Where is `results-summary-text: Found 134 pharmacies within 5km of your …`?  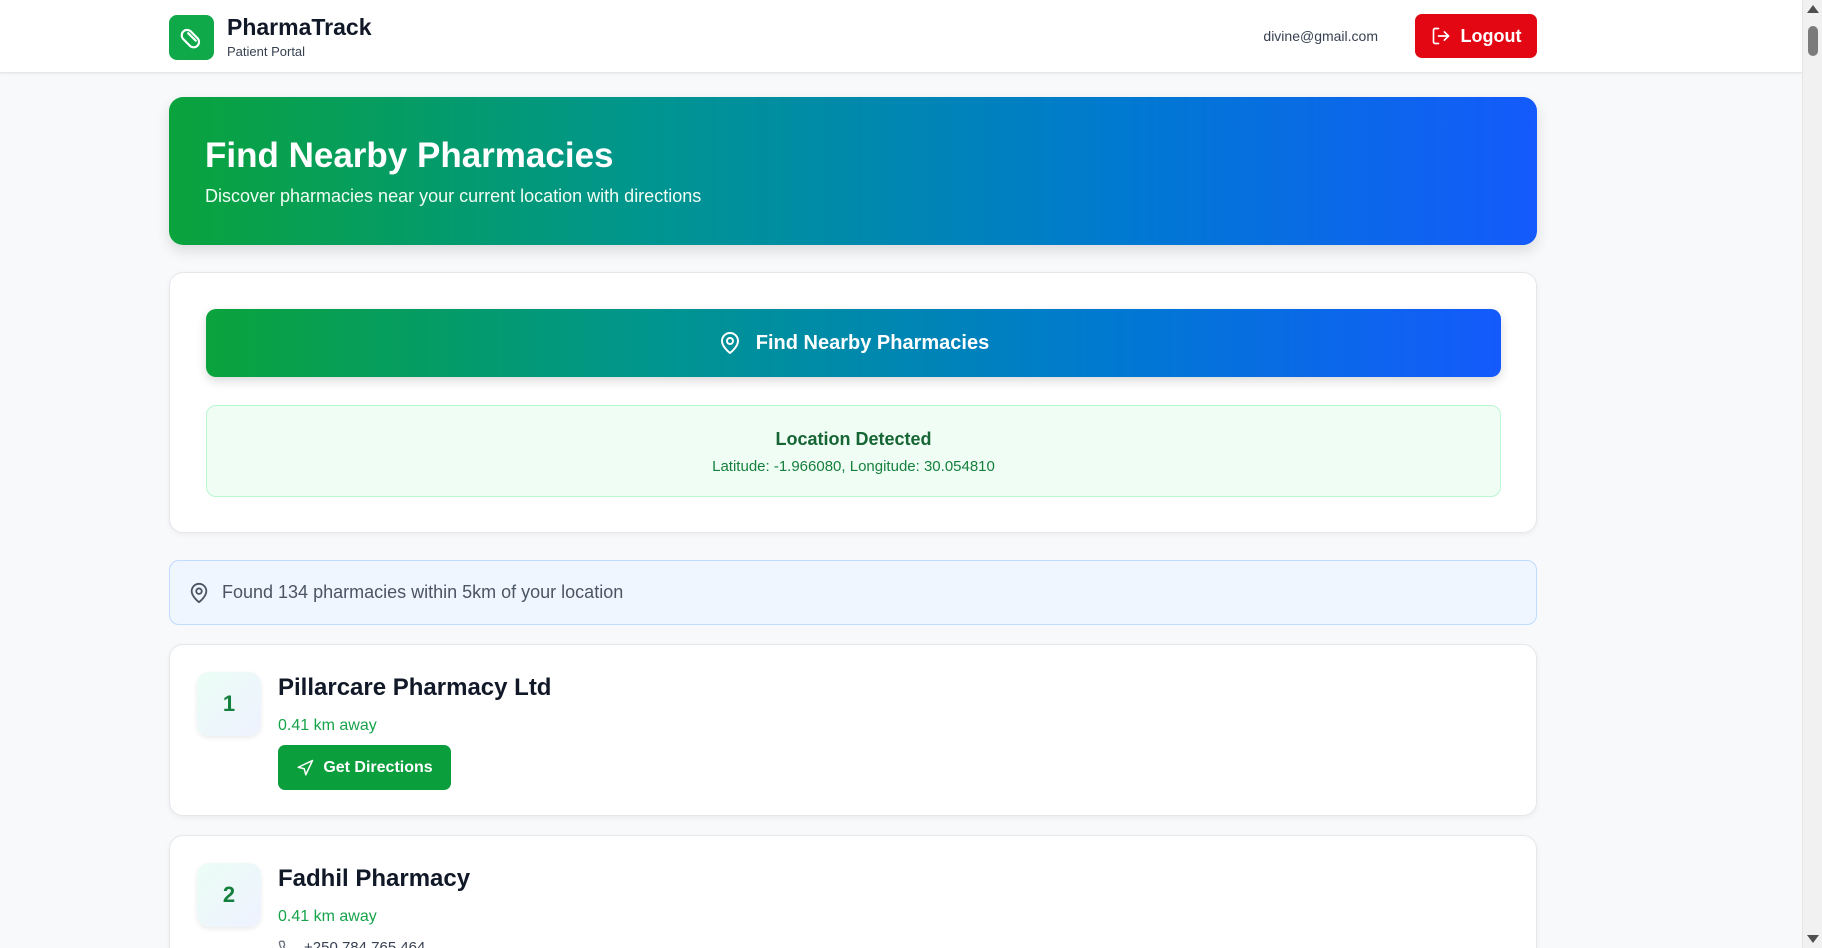
results-summary-text: Found 134 pharmacies within 5km of your … is located at coordinates (423, 592).